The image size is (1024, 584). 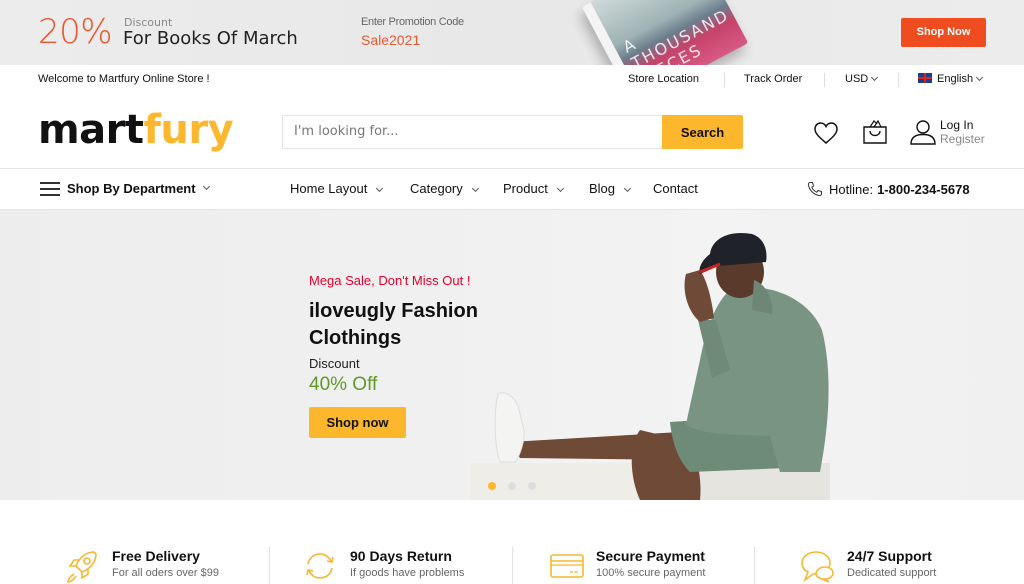 I want to click on user-icon, so click(x=923, y=132).